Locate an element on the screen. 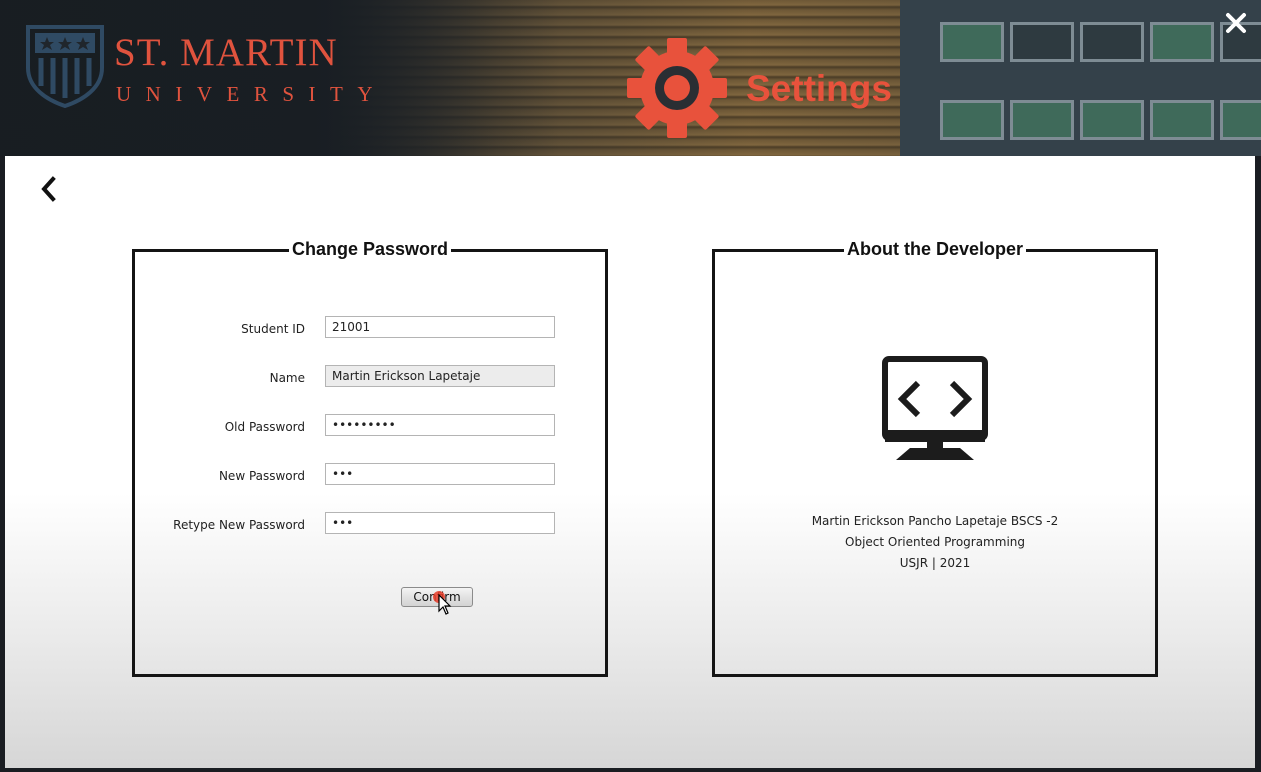 This screenshot has width=1261, height=772. name-label: Name is located at coordinates (287, 378).